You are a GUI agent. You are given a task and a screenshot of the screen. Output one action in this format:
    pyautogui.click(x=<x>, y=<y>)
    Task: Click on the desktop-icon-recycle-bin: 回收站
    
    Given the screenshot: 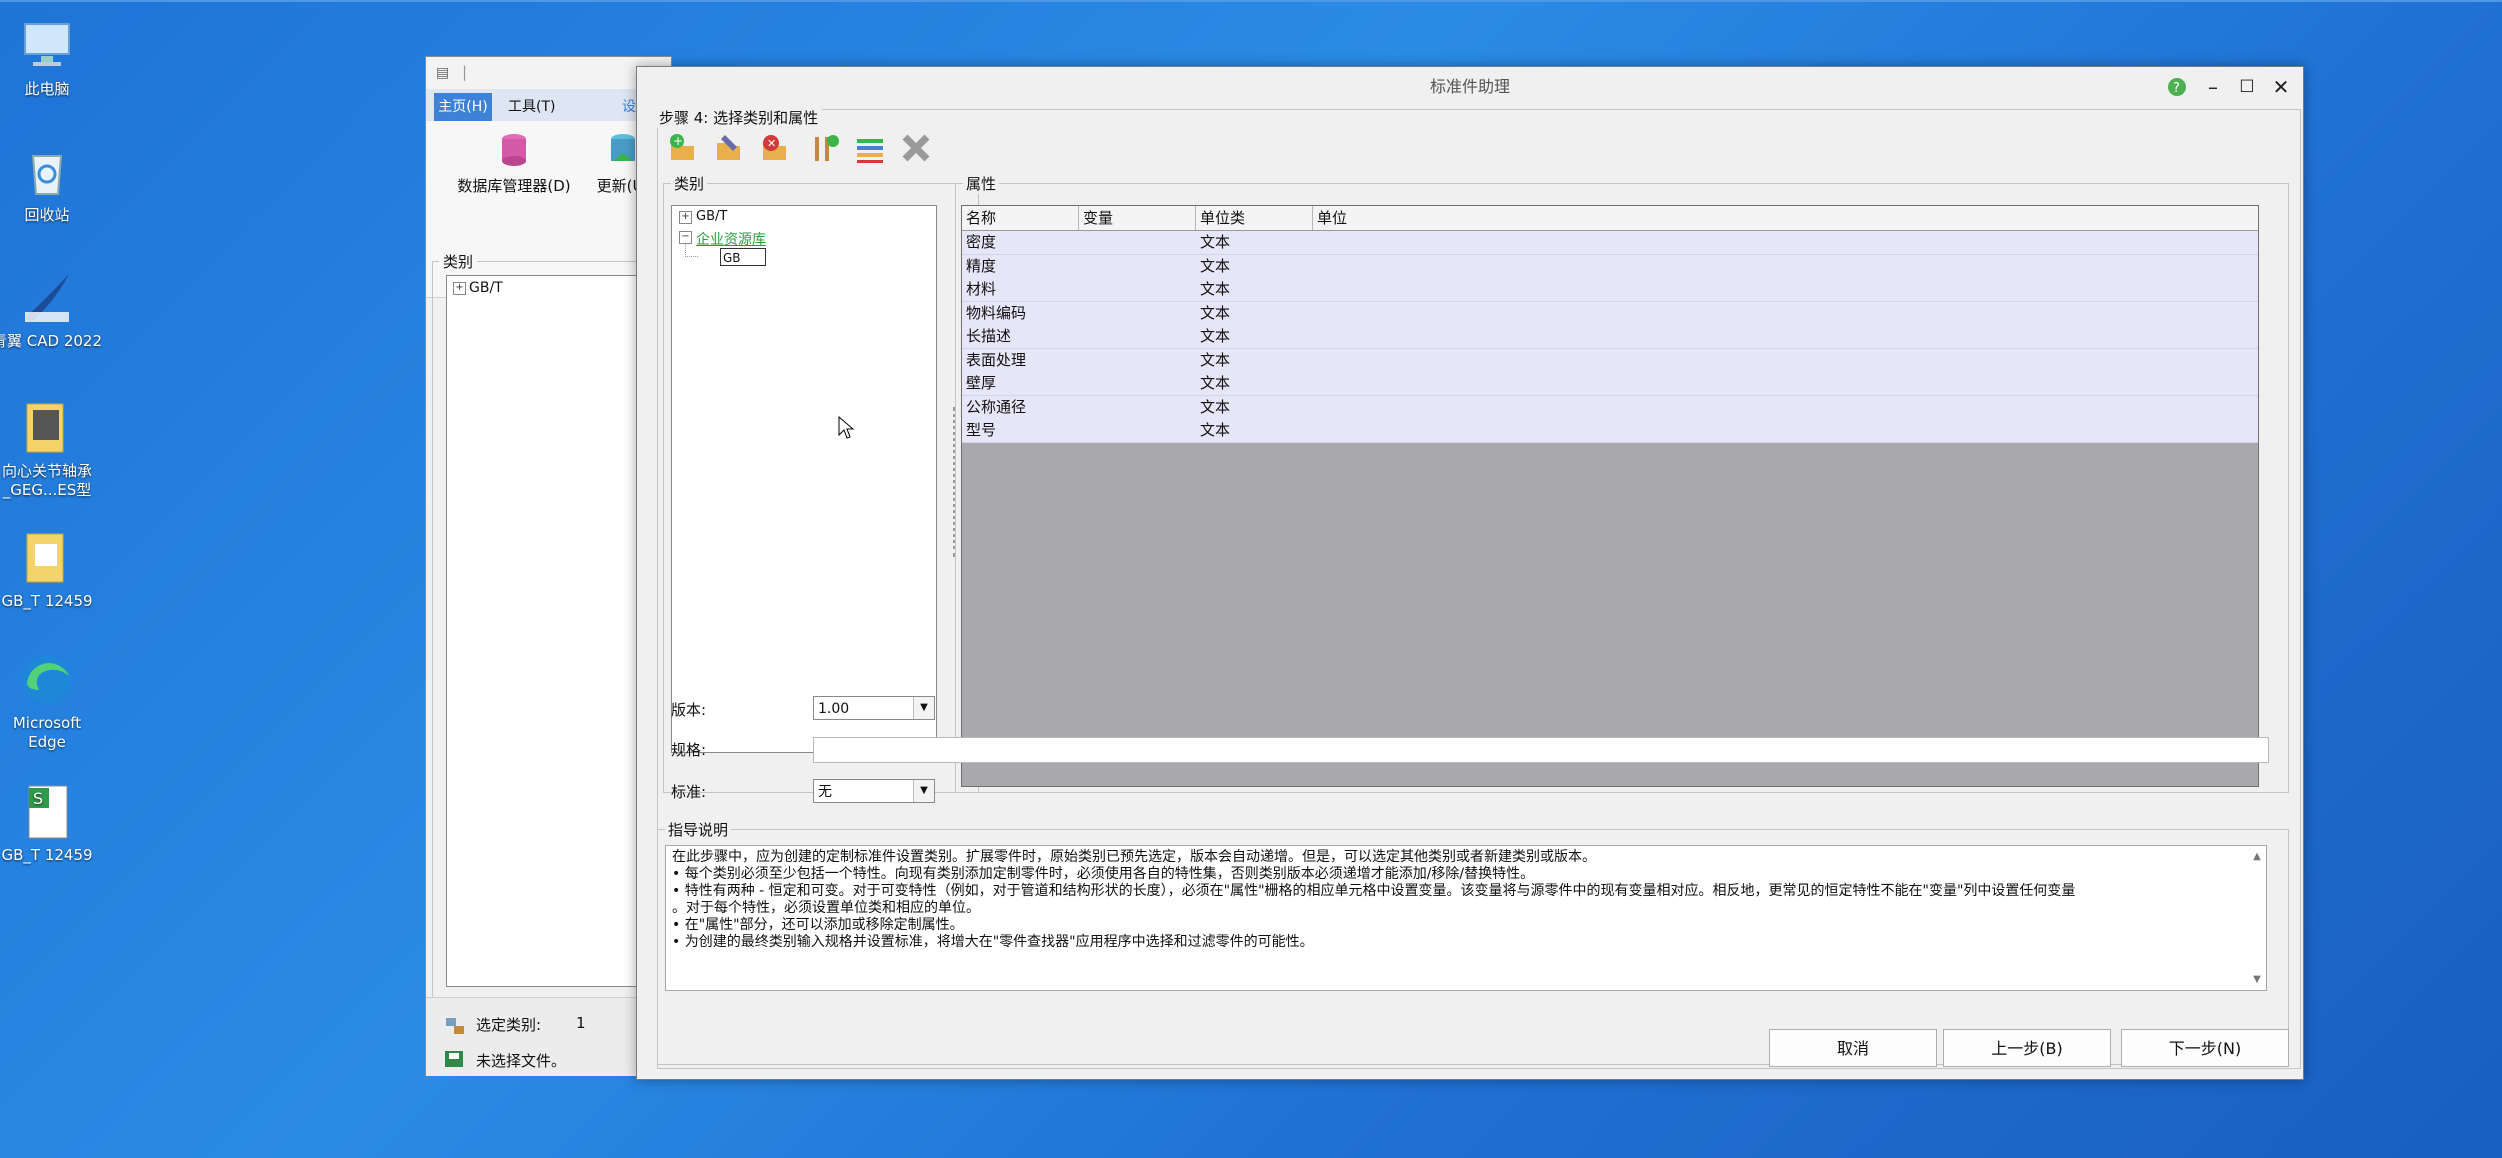 What is the action you would take?
    pyautogui.click(x=51, y=183)
    